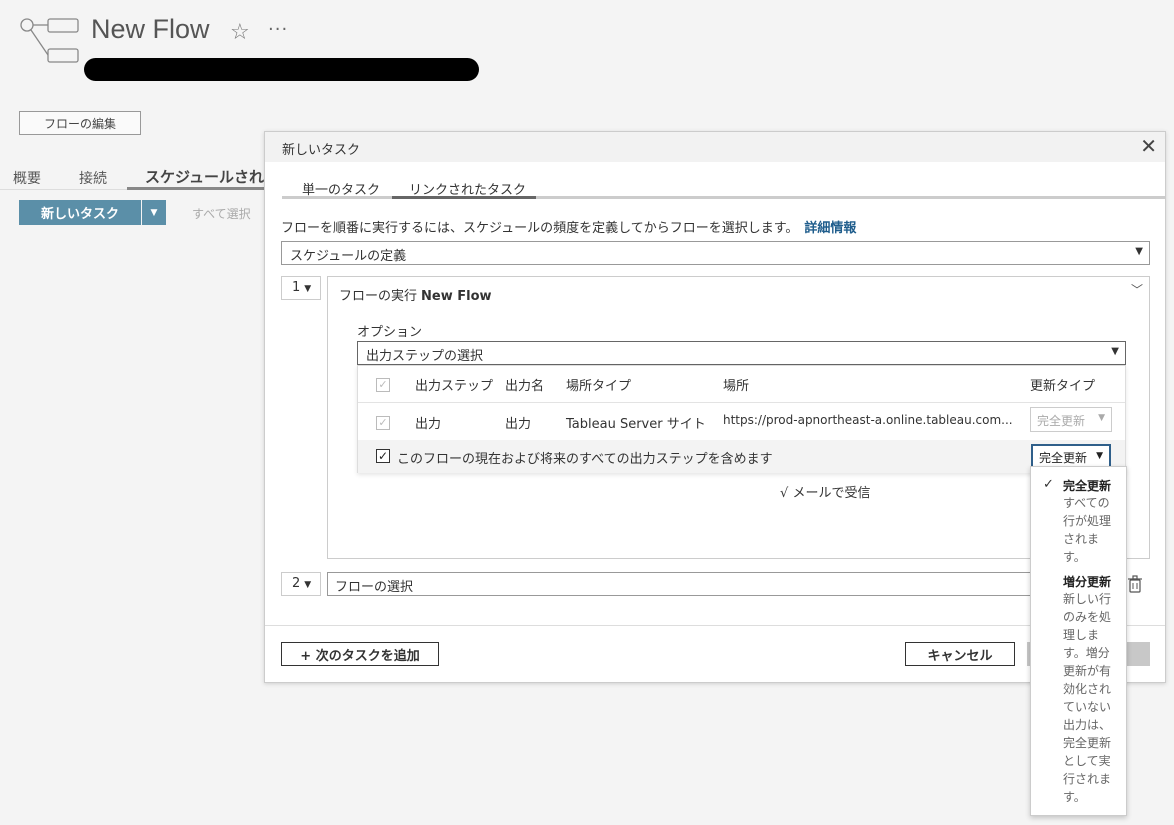 The height and width of the screenshot is (825, 1174). I want to click on edit-flow-button: フローの編集, so click(80, 123).